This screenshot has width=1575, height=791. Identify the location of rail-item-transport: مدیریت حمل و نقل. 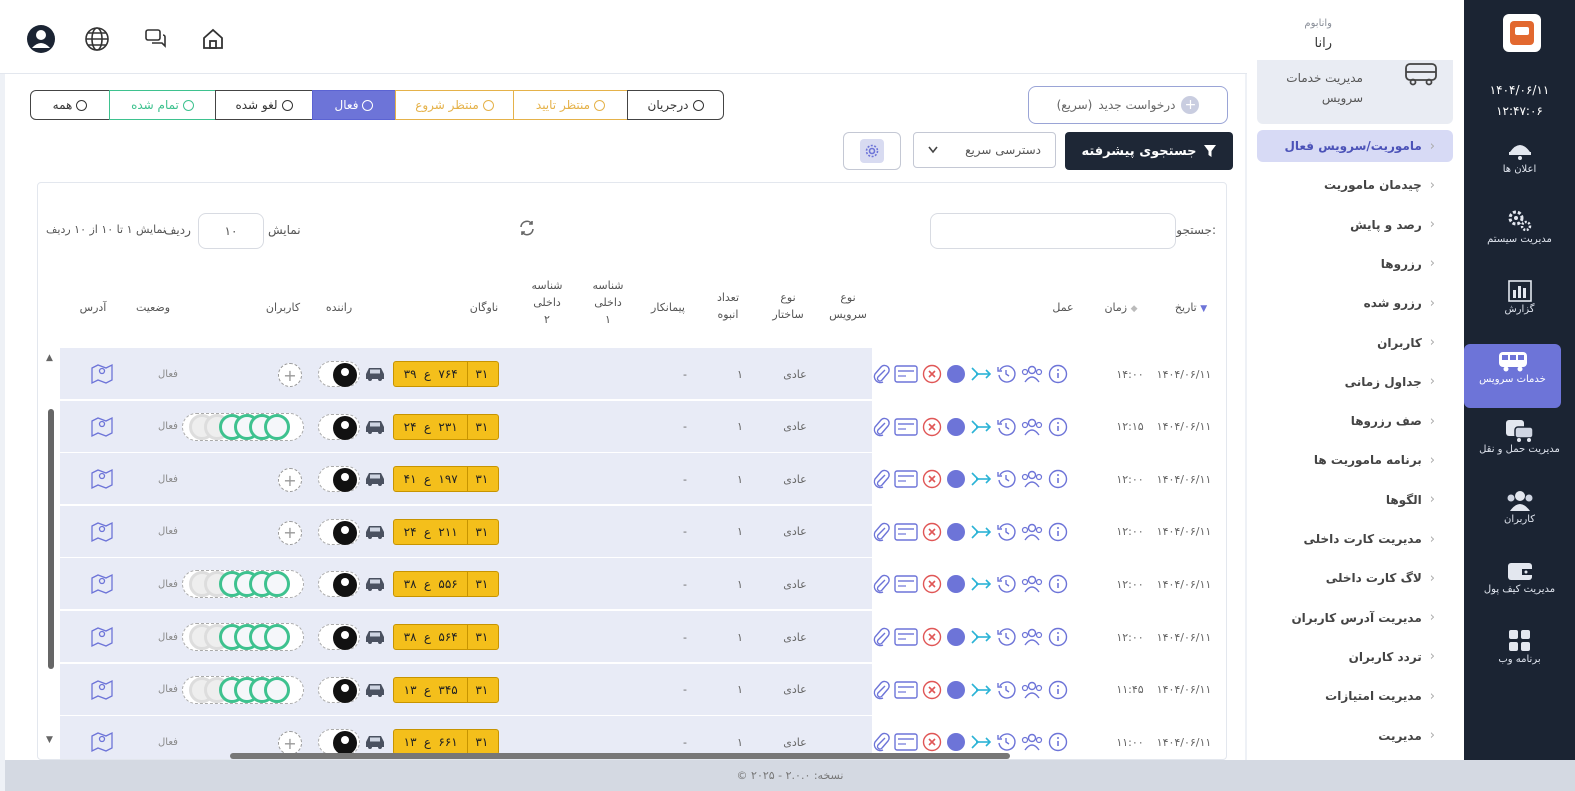
(1519, 446).